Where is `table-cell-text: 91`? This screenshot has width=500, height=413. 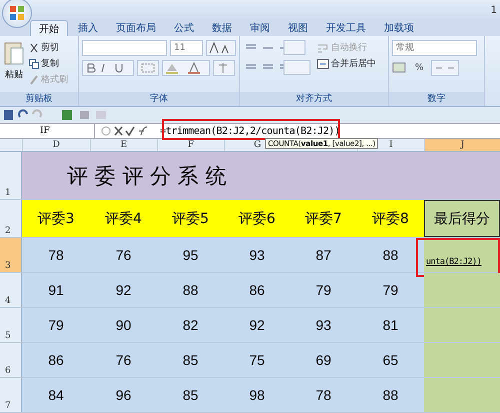
table-cell-text: 91 is located at coordinates (56, 290).